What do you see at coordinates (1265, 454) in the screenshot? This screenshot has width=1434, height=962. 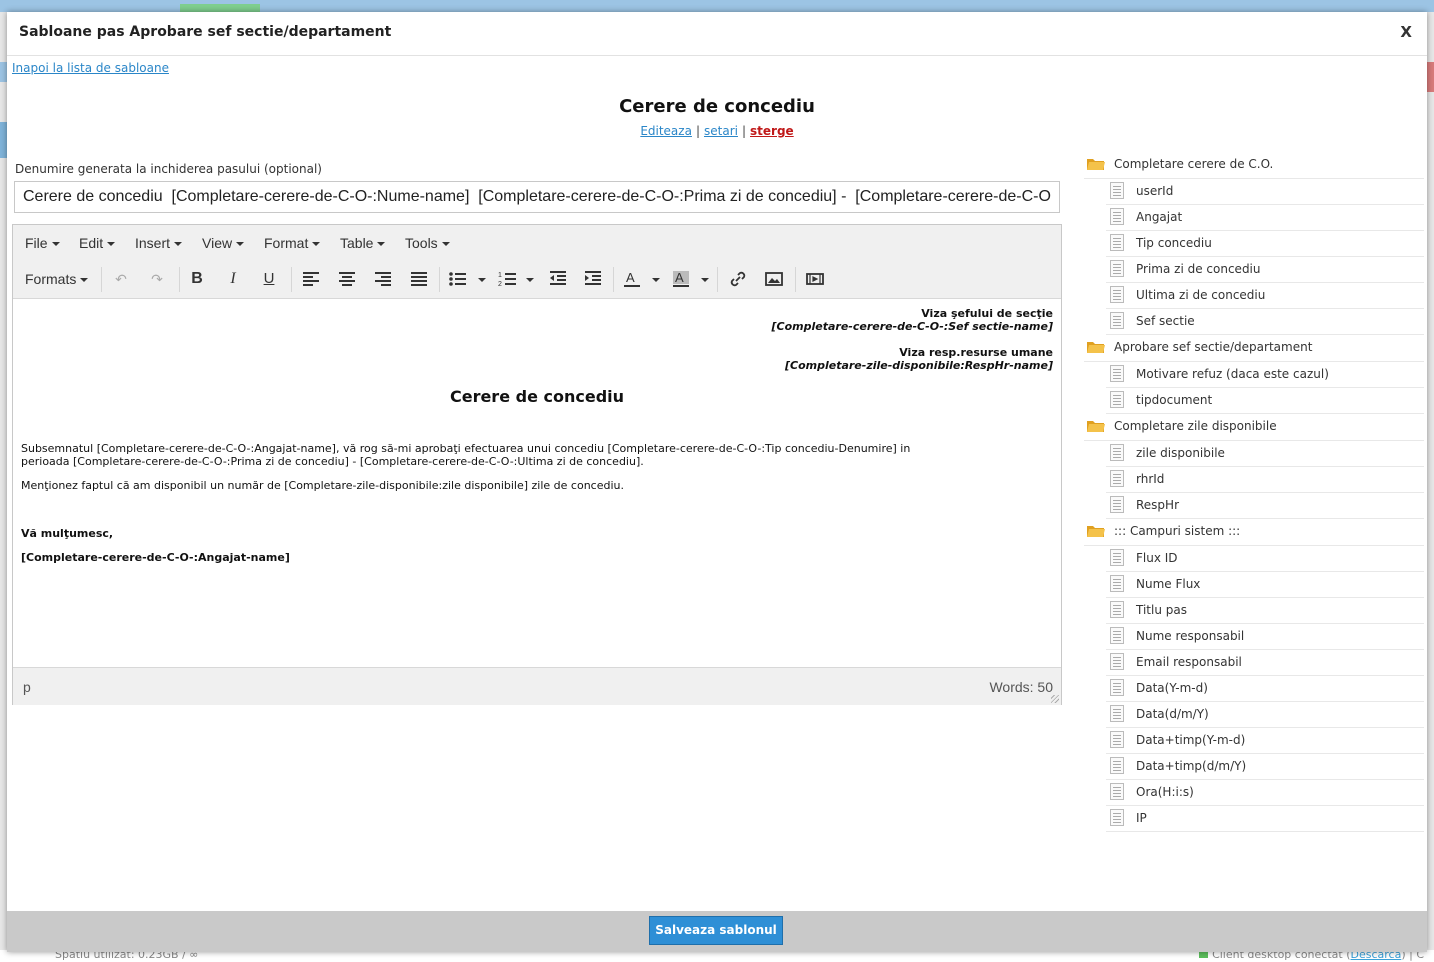 I see `tree-field-item: zile disponibile` at bounding box center [1265, 454].